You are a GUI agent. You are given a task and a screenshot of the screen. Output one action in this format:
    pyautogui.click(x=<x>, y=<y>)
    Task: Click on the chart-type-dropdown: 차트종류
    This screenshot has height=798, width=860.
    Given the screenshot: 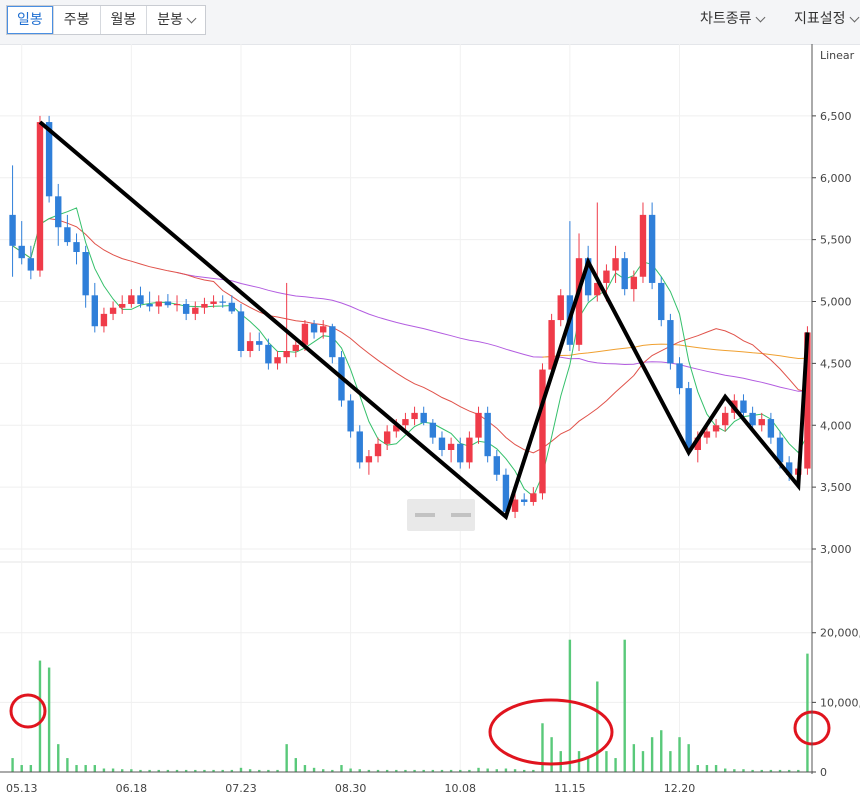 What is the action you would take?
    pyautogui.click(x=732, y=19)
    